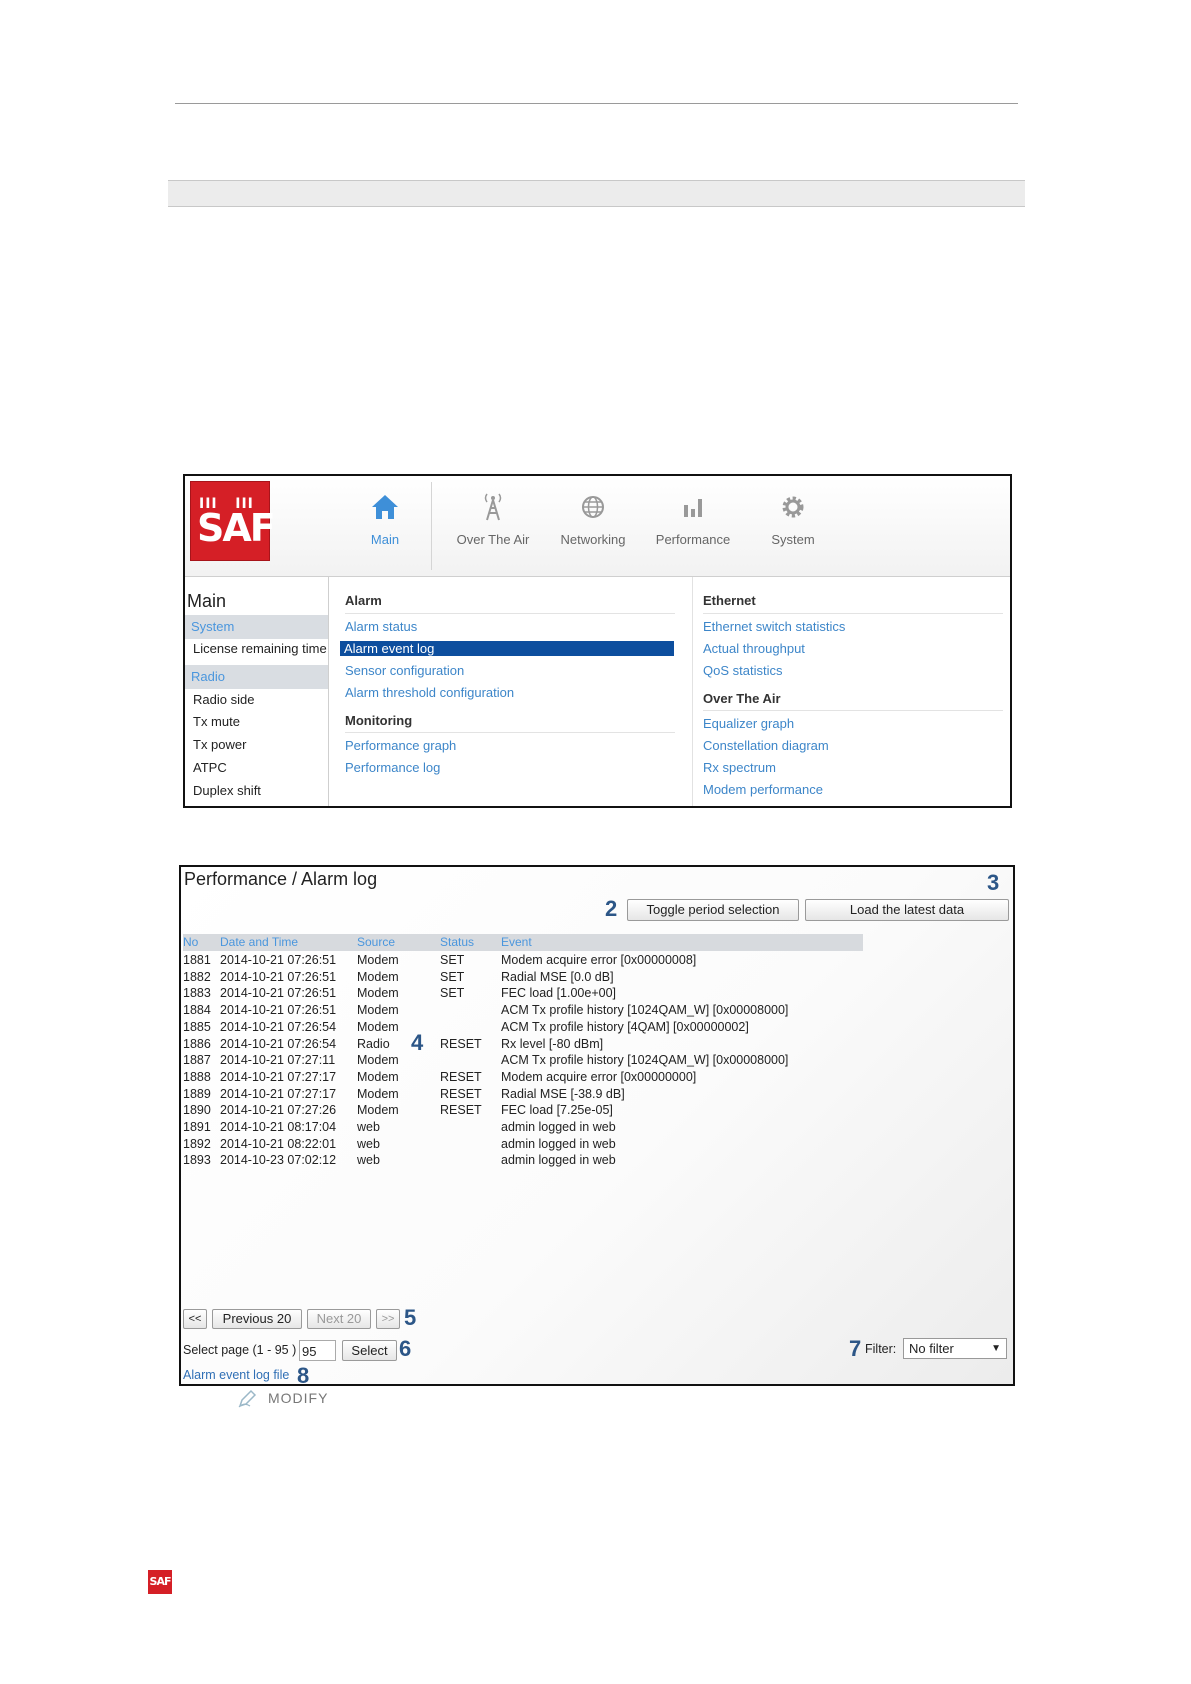 The width and height of the screenshot is (1191, 1684). Describe the element at coordinates (692, 691) in the screenshot. I see `column-divider` at that location.